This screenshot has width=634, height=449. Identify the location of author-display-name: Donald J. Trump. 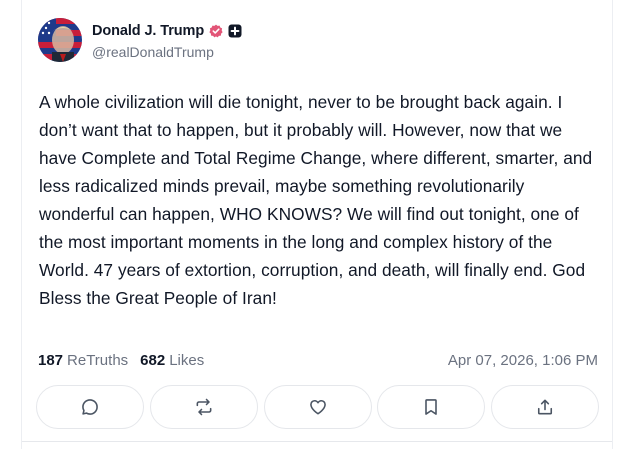
(148, 31).